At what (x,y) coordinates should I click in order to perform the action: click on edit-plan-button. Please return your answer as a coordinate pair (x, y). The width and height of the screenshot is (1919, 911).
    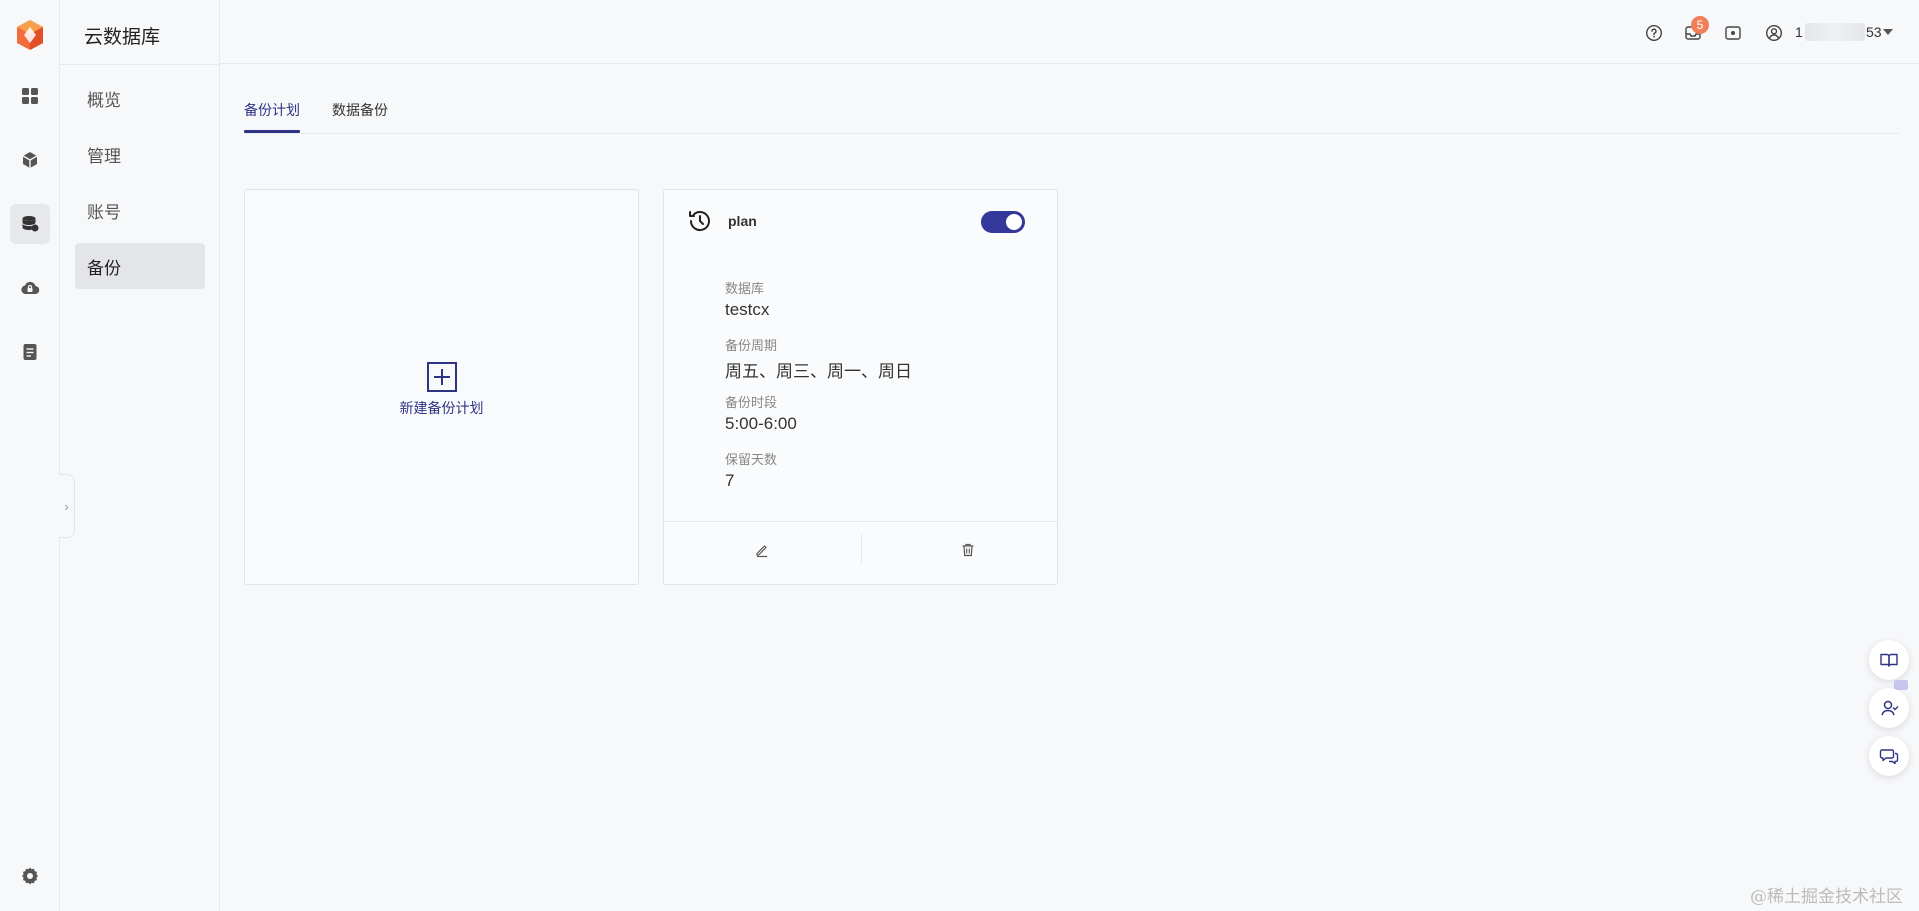
    Looking at the image, I should click on (762, 550).